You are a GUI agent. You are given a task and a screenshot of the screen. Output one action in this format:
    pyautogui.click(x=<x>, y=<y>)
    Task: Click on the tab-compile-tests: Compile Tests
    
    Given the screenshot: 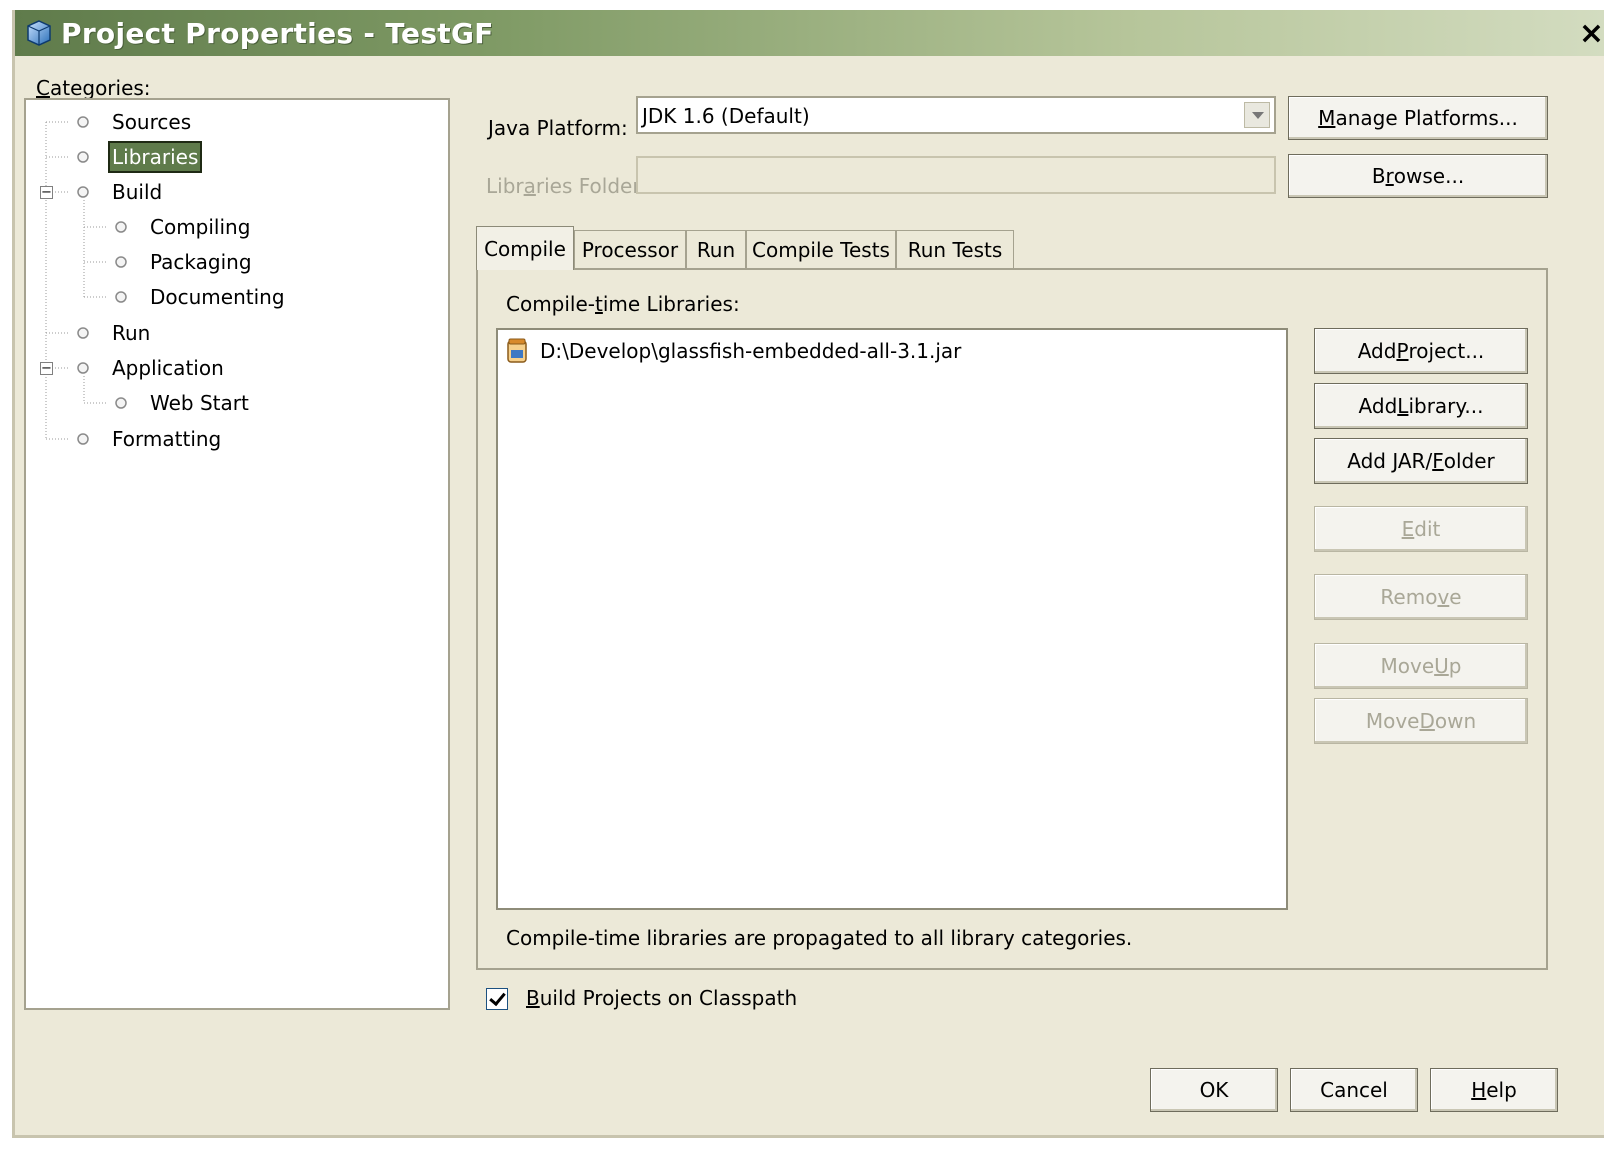 What is the action you would take?
    pyautogui.click(x=821, y=249)
    